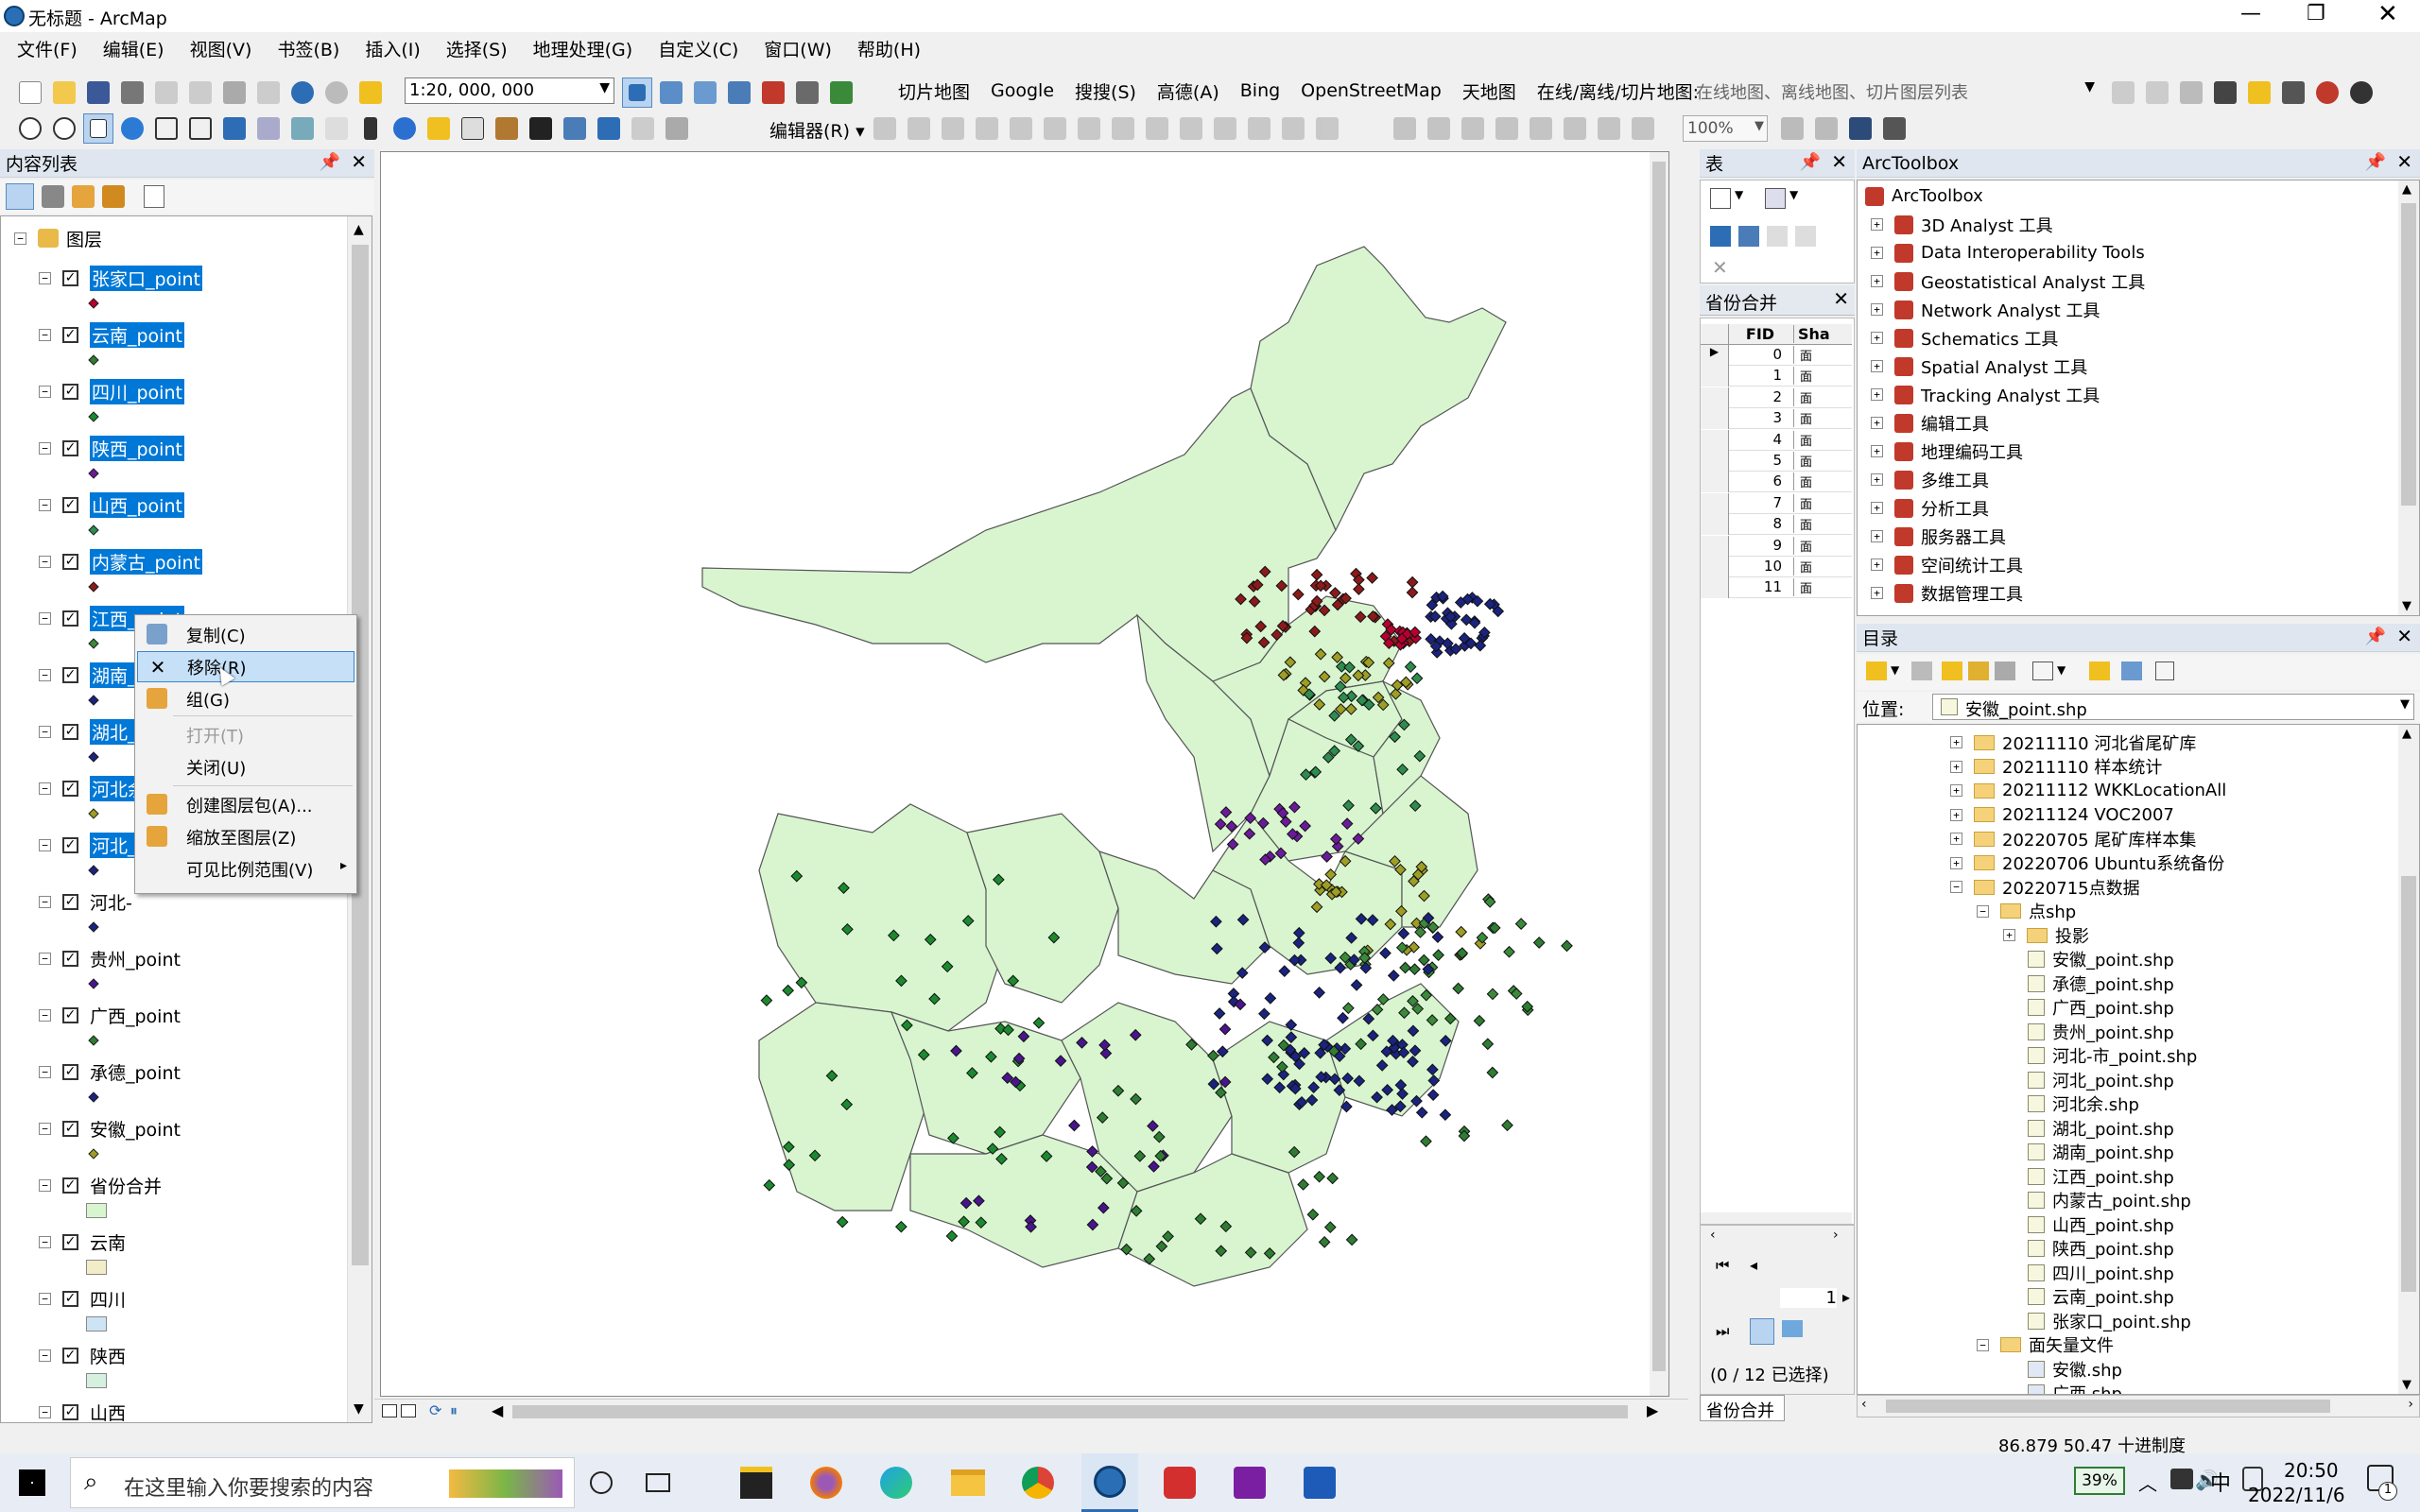  What do you see at coordinates (1930, 508) in the screenshot?
I see `toolbox-item: + 分析工具` at bounding box center [1930, 508].